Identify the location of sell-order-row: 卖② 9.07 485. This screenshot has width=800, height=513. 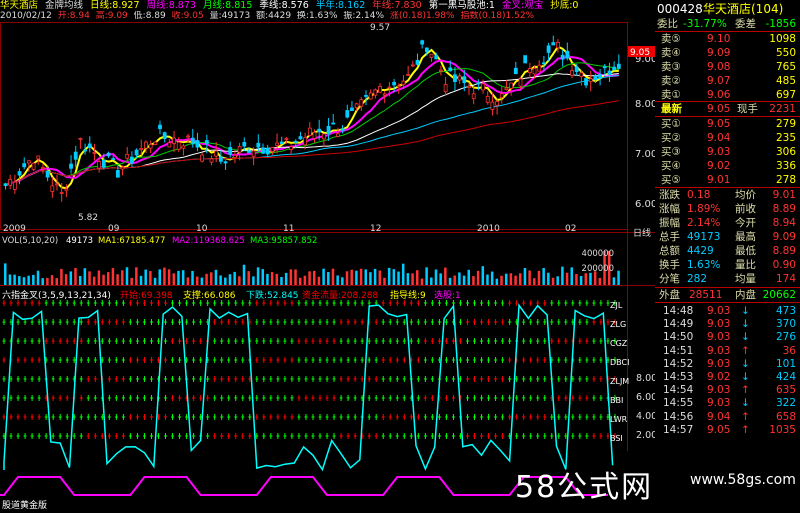
(727, 81).